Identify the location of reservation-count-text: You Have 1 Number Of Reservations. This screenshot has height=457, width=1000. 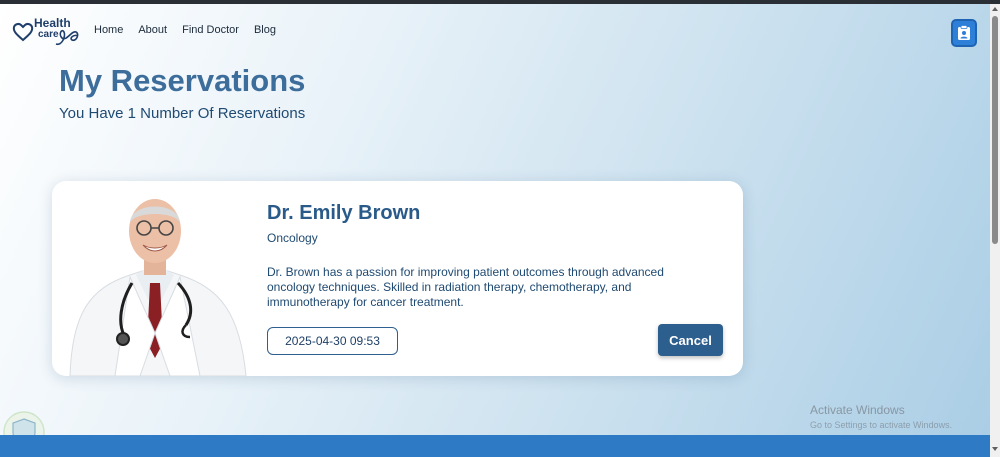
(182, 113).